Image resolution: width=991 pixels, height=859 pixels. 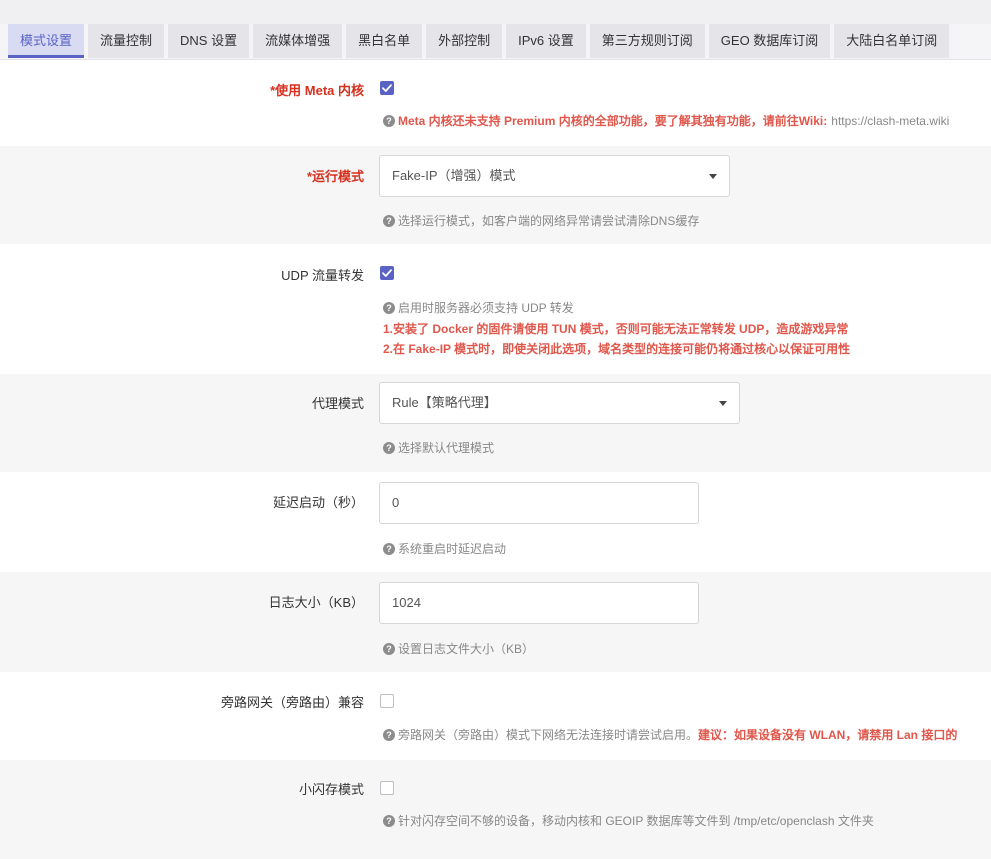 I want to click on proxy-mode-help: ? 选择默认代理模式, so click(x=438, y=447).